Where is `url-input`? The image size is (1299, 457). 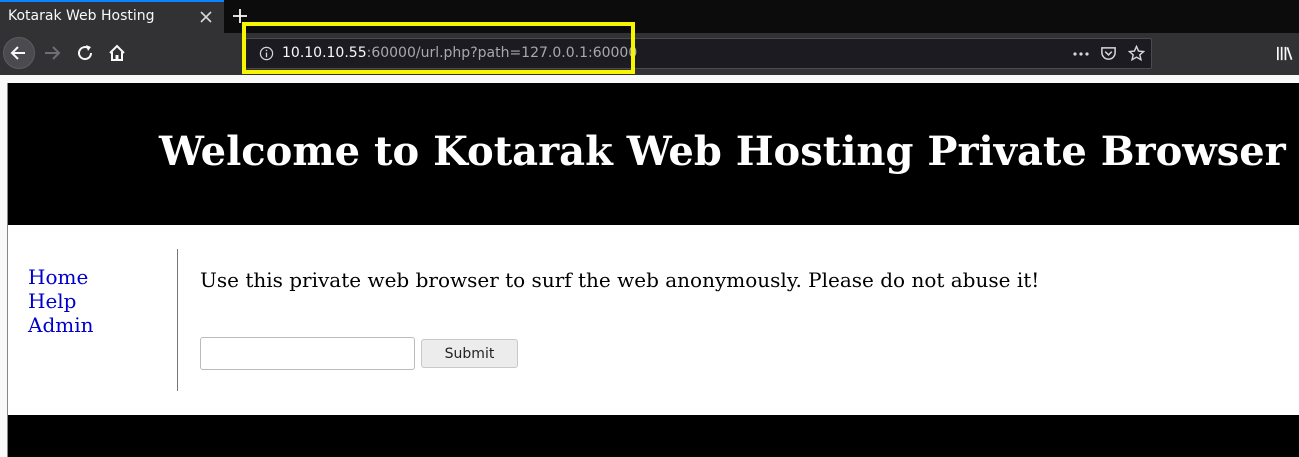
url-input is located at coordinates (307, 353).